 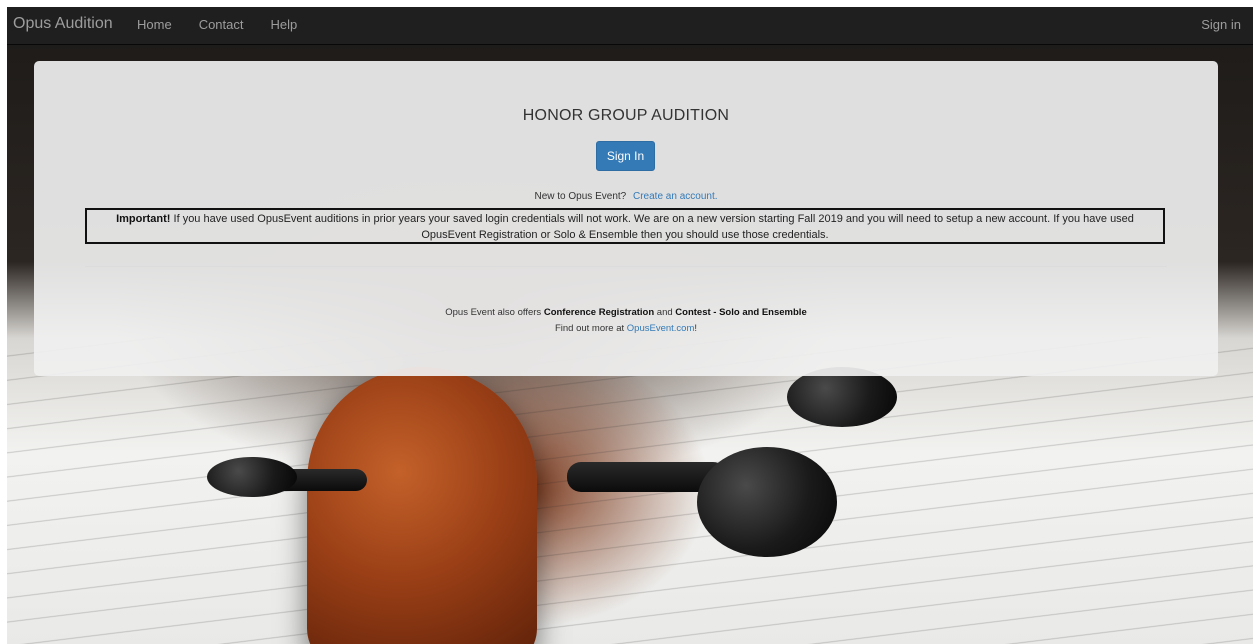 What do you see at coordinates (590, 328) in the screenshot?
I see `find-prefix: Find out more at` at bounding box center [590, 328].